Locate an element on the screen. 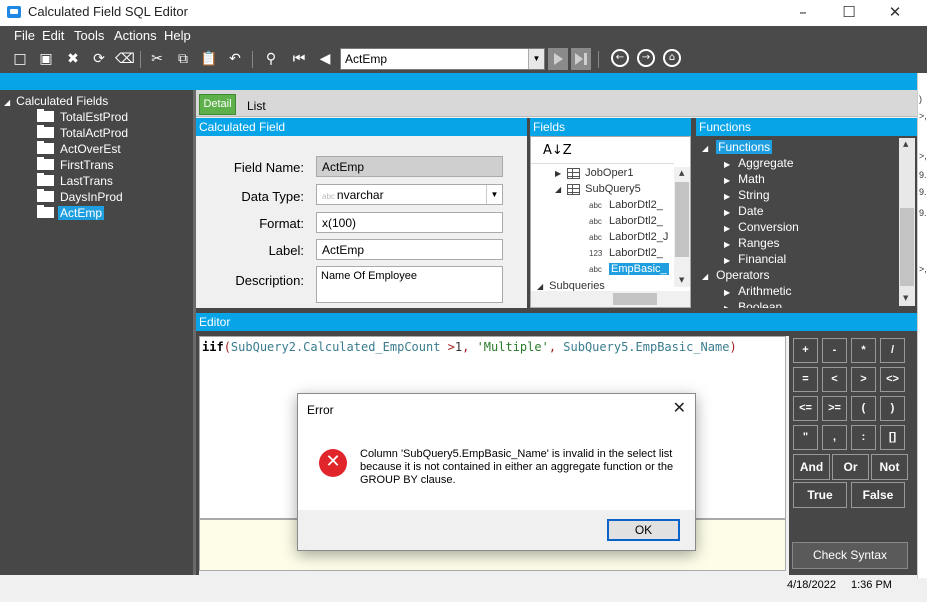 The image size is (927, 602). operator-greater-button: > is located at coordinates (863, 379).